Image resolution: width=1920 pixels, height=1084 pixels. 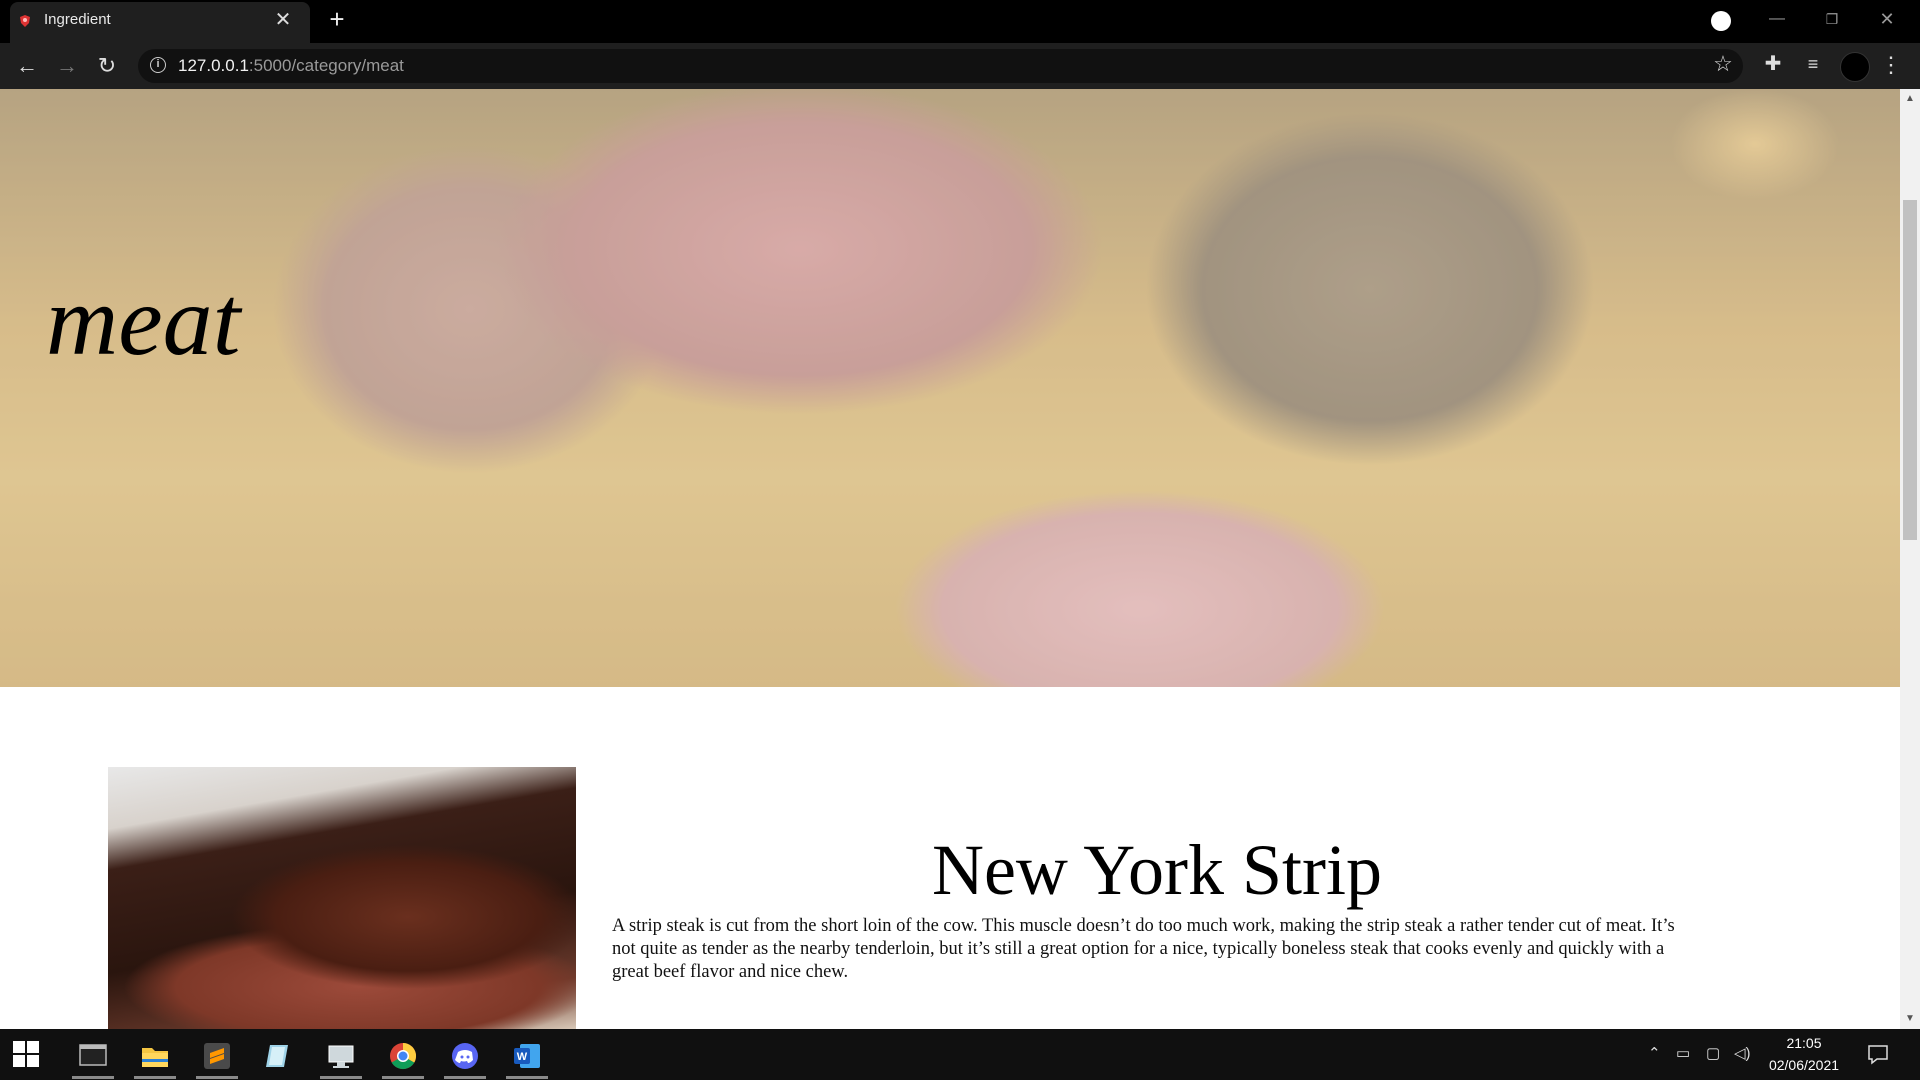 What do you see at coordinates (522, 1057) in the screenshot?
I see `svg-text: W` at bounding box center [522, 1057].